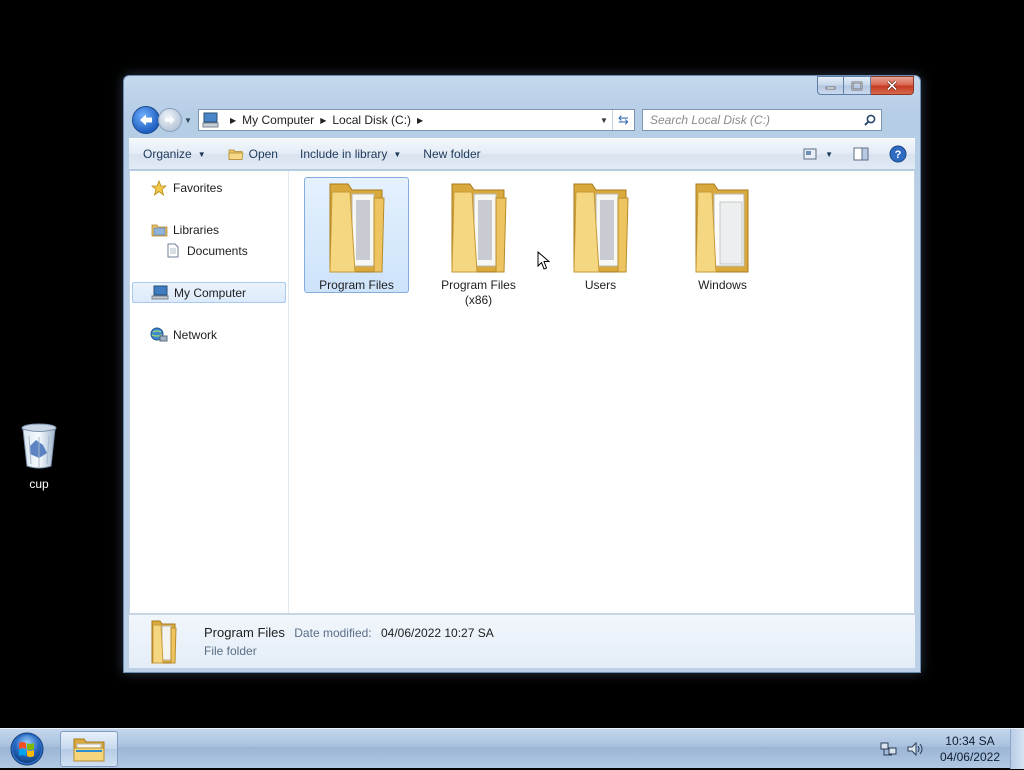 The width and height of the screenshot is (1024, 770). I want to click on organize-label: Organize, so click(167, 154).